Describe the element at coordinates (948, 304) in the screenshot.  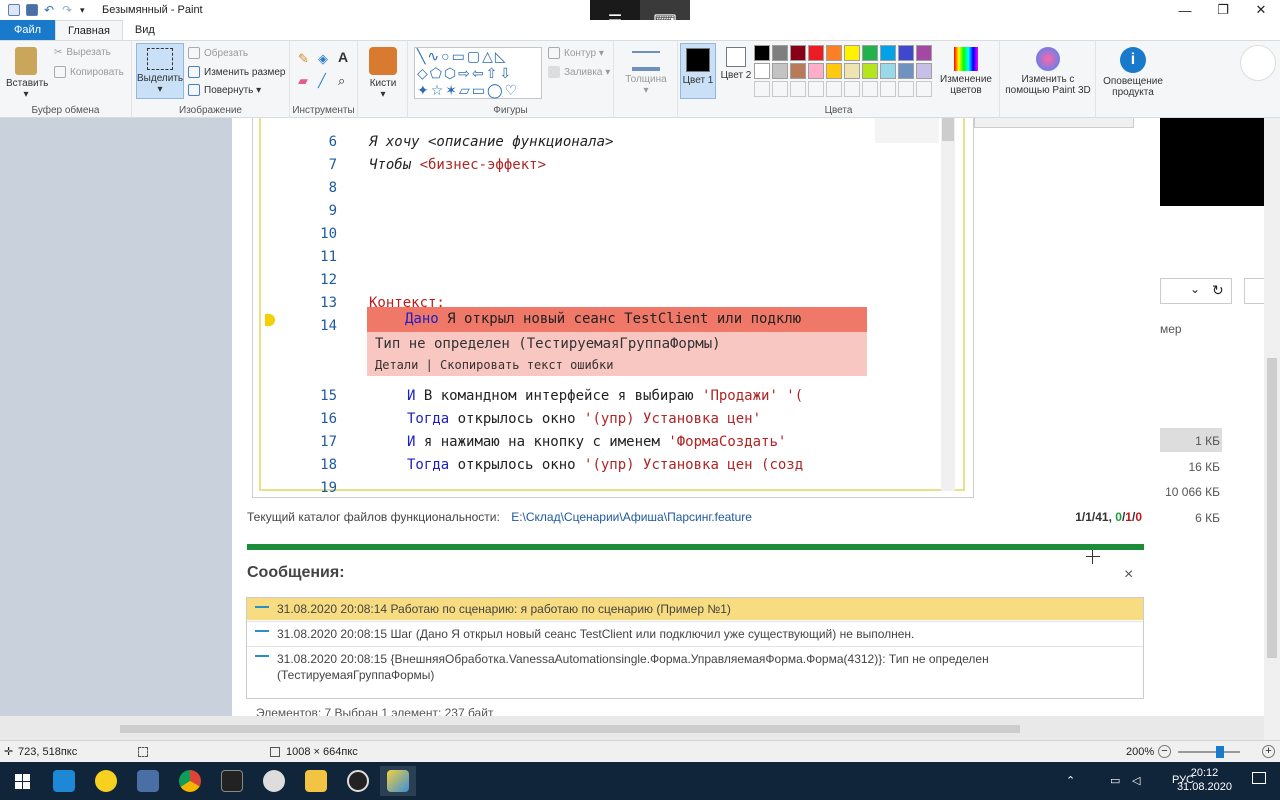
I see `editor-scrollbar` at that location.